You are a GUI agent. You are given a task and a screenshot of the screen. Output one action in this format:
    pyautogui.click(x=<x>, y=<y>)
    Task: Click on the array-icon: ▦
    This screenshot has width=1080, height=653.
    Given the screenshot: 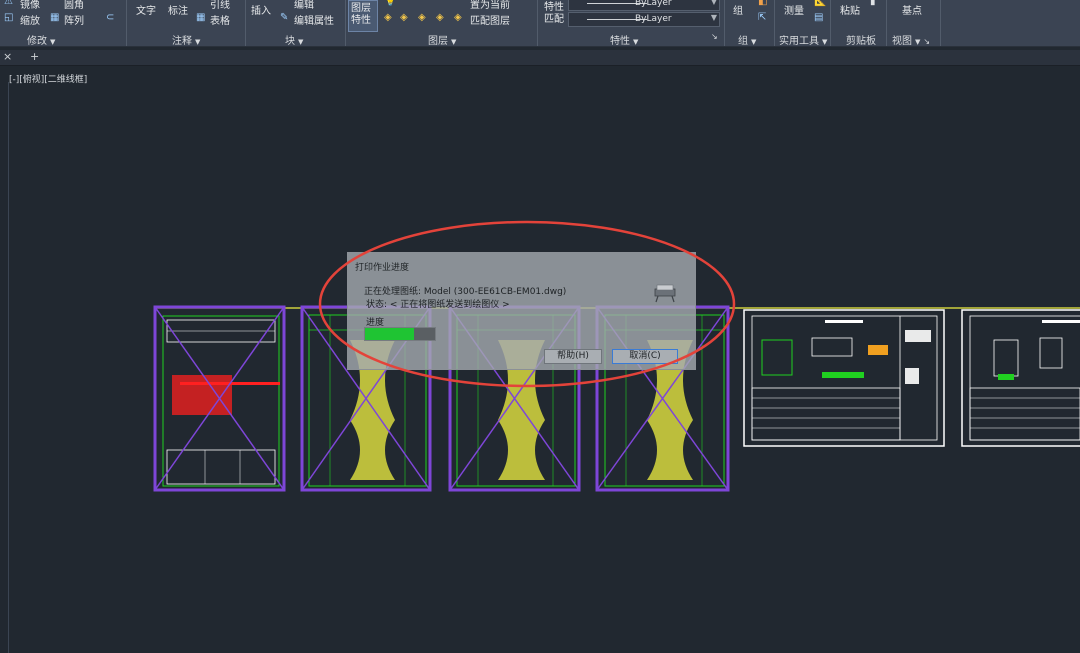 What is the action you would take?
    pyautogui.click(x=54, y=17)
    